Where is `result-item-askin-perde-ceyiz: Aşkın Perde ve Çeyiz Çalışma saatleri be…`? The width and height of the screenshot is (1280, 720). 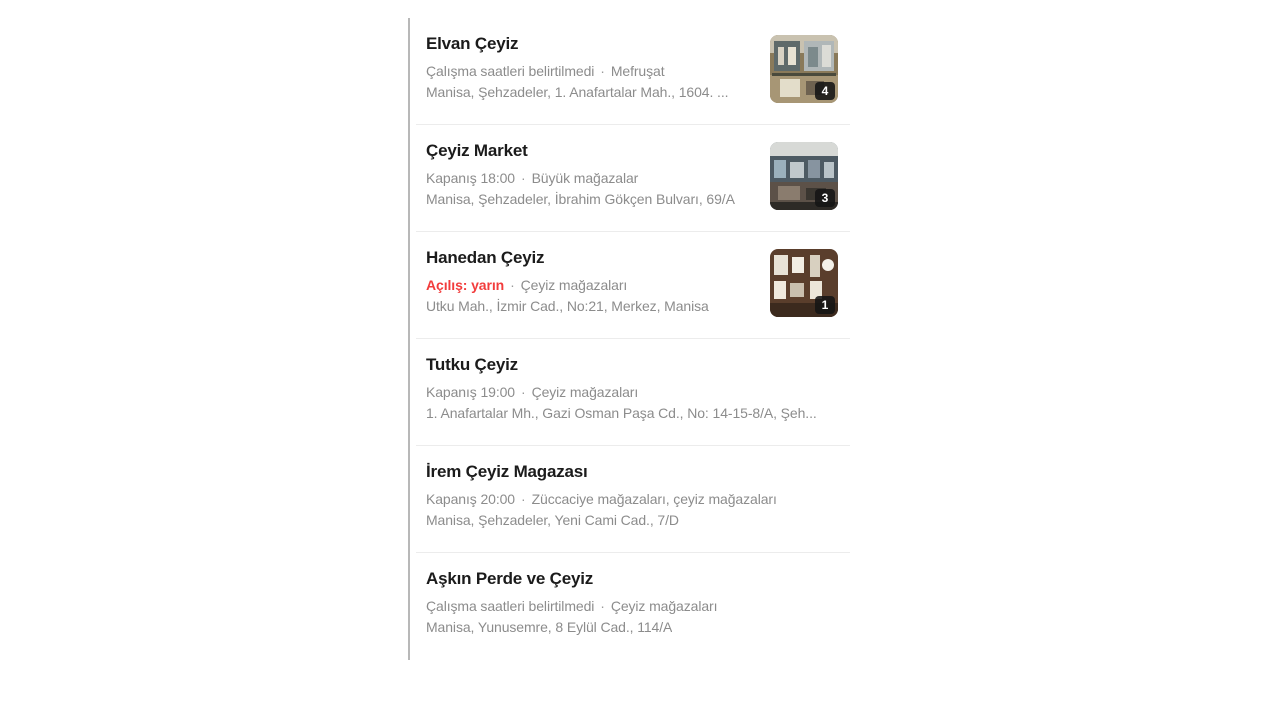
result-item-askin-perde-ceyiz: Aşkın Perde ve Çeyiz Çalışma saatleri be… is located at coordinates (633, 606).